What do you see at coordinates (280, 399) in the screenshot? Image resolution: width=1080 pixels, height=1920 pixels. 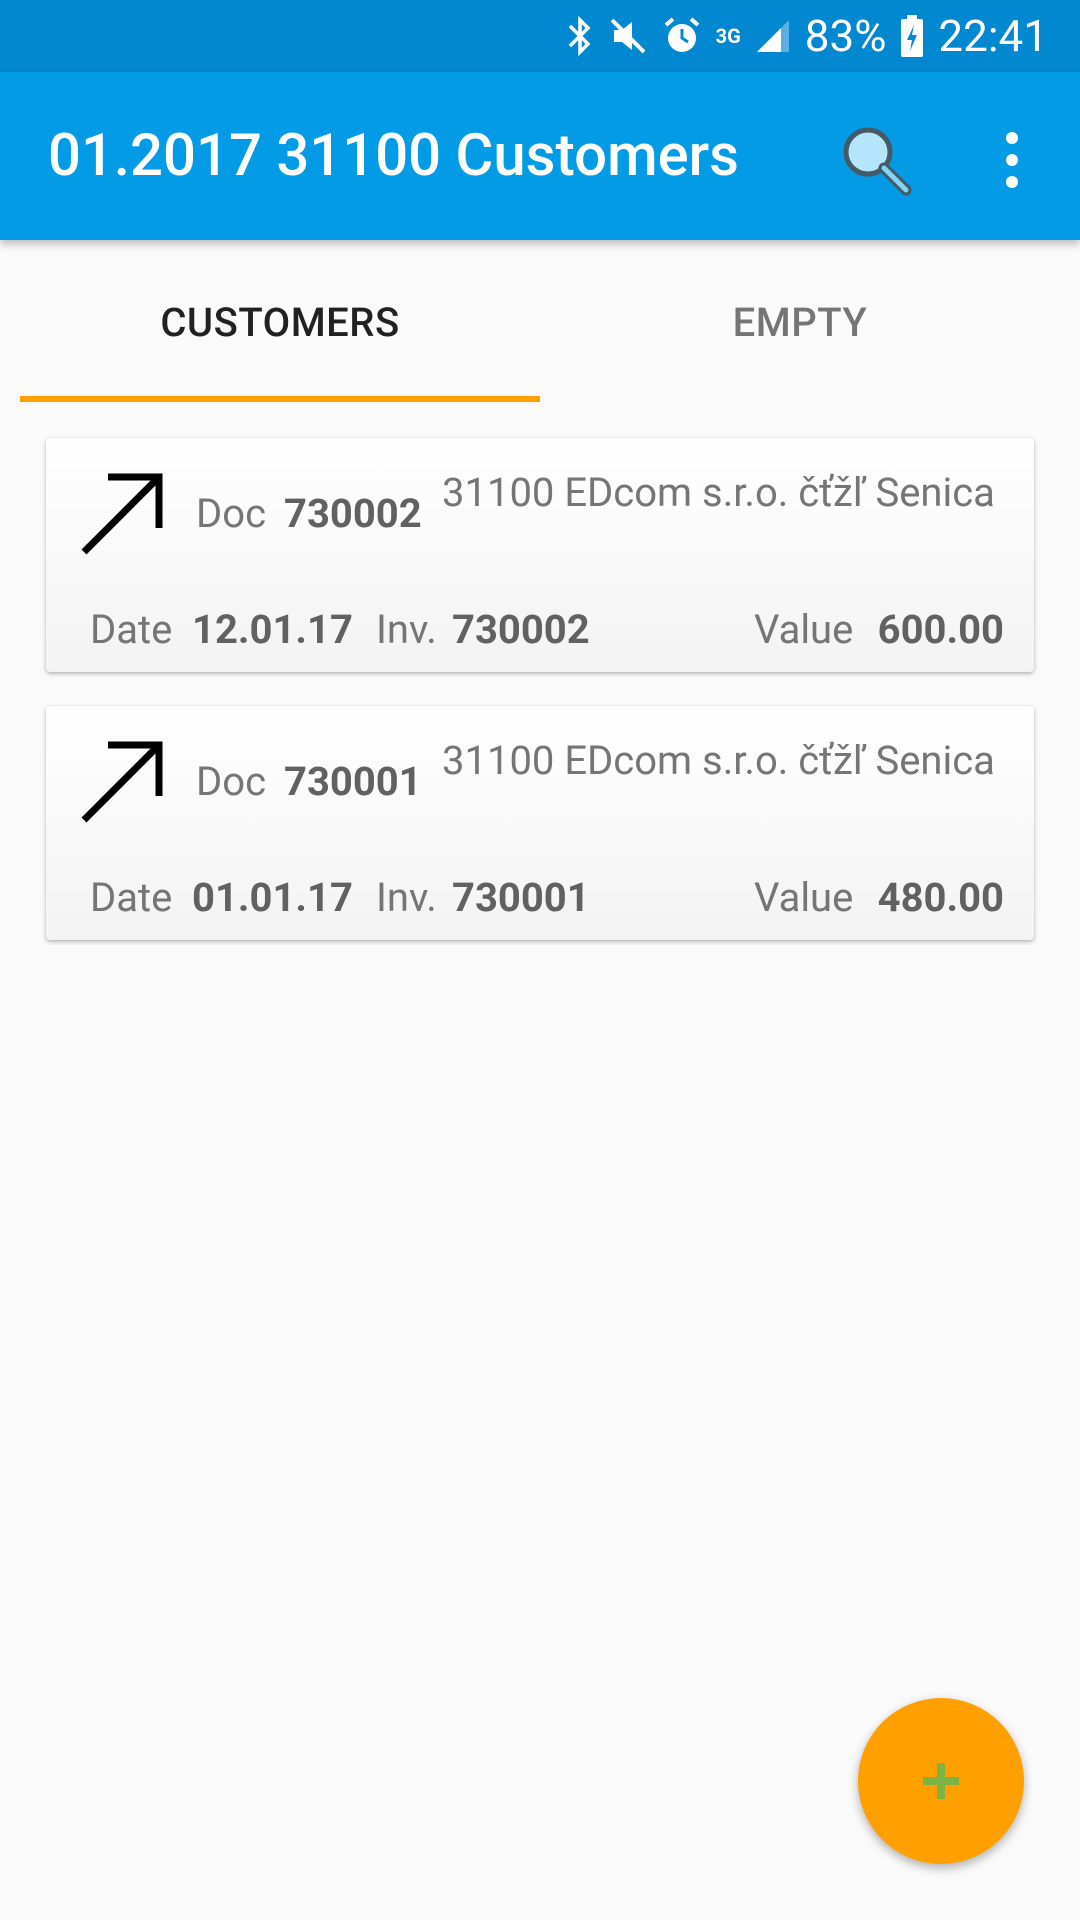 I see `tab-indicator` at bounding box center [280, 399].